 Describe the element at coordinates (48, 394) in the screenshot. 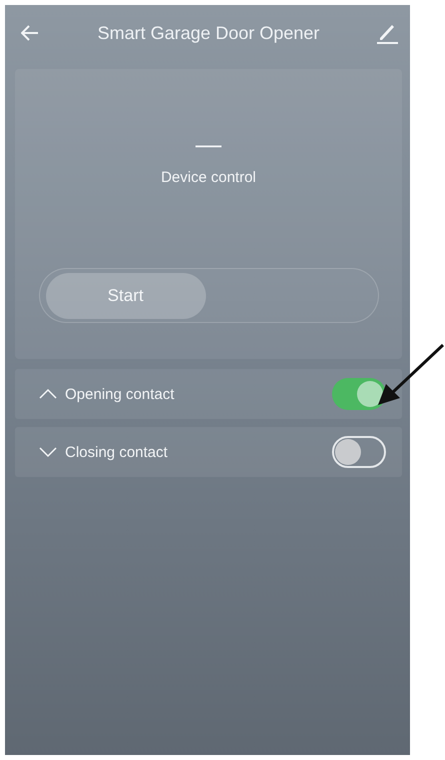

I see `chevron-up-icon` at that location.